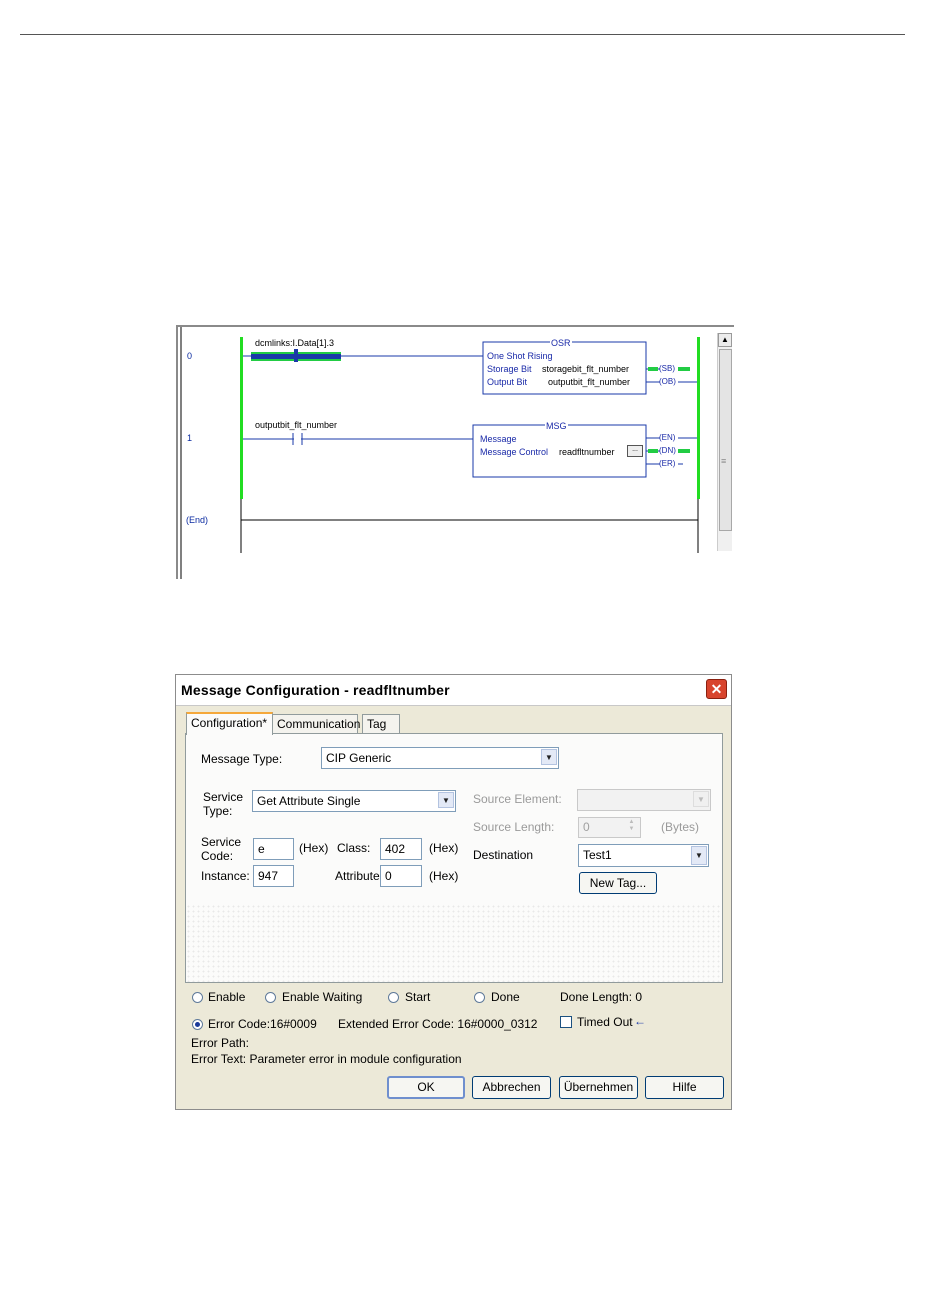  What do you see at coordinates (438, 1024) in the screenshot?
I see `extended-error-code: Extended Error Code: 16#0000_0312` at bounding box center [438, 1024].